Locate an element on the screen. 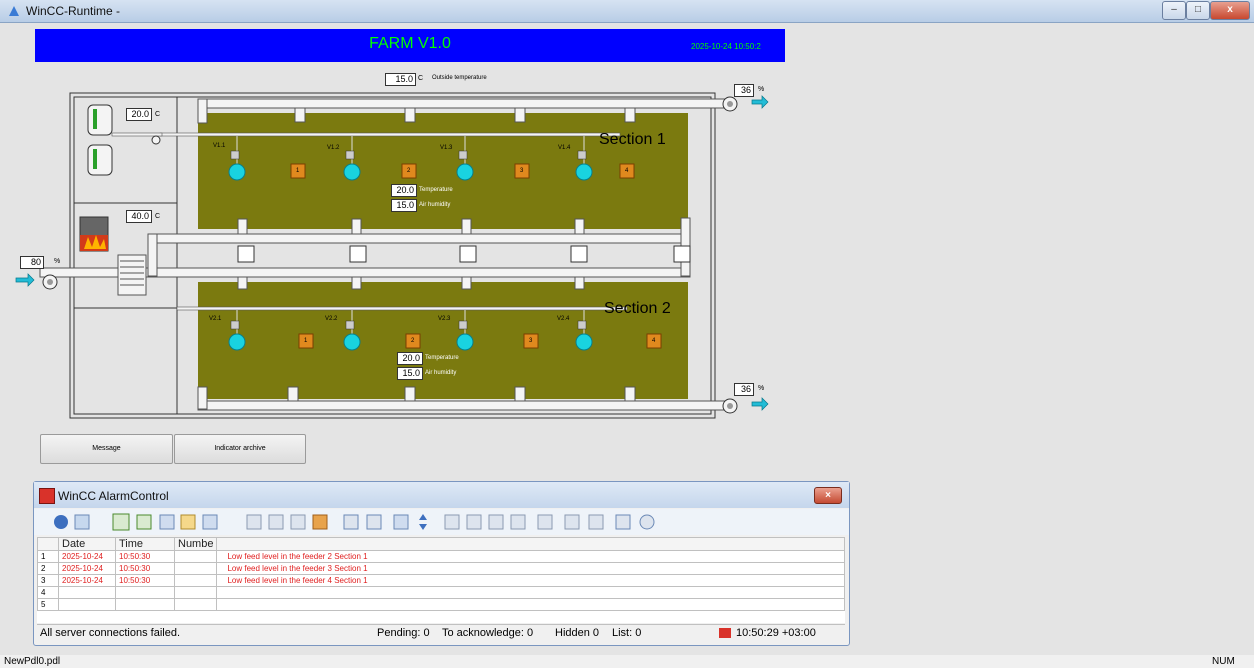 The width and height of the screenshot is (1254, 668). table-row: 4 is located at coordinates (441, 592).